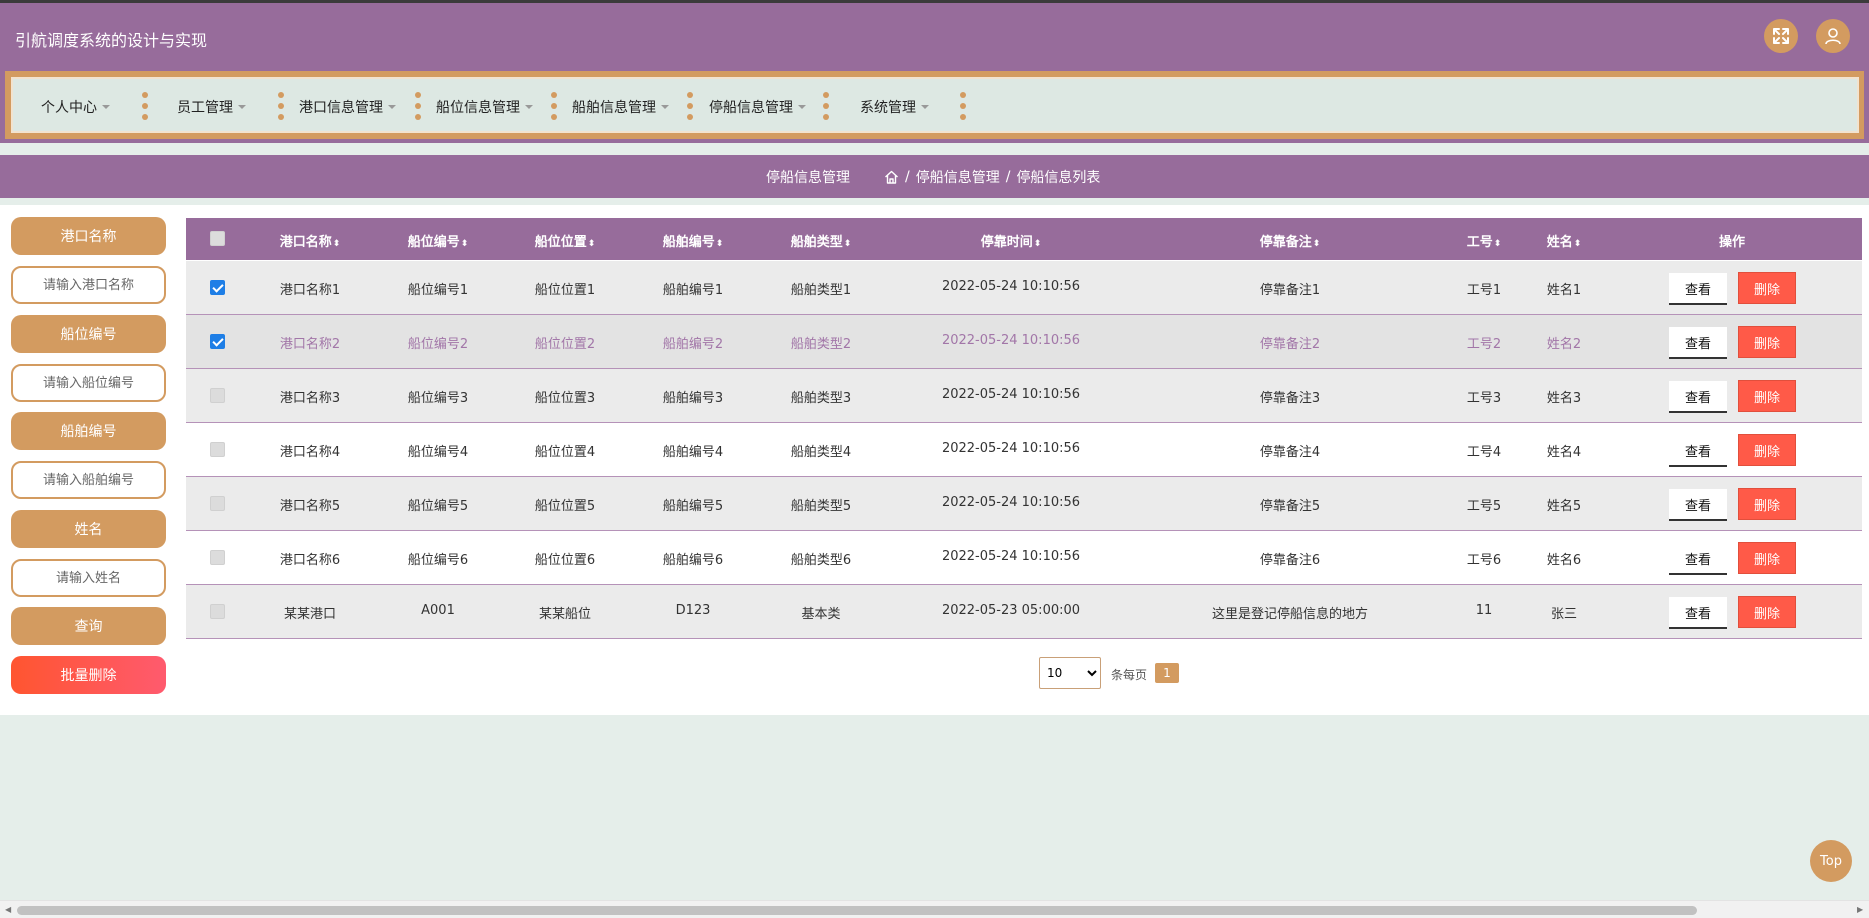 This screenshot has height=918, width=1869. Describe the element at coordinates (693, 398) in the screenshot. I see `table-cell-ship-no: 船舶编号3` at that location.